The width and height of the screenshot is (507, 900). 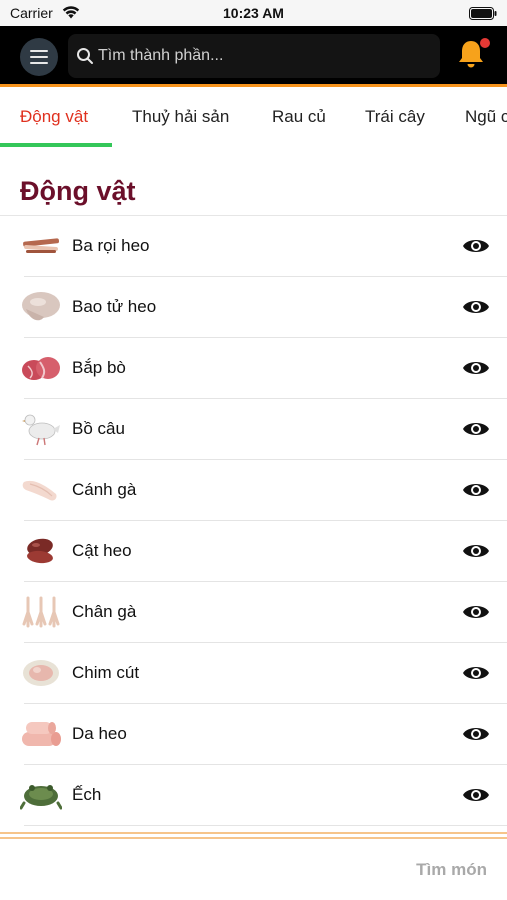 I want to click on notification-badge, so click(x=485, y=43).